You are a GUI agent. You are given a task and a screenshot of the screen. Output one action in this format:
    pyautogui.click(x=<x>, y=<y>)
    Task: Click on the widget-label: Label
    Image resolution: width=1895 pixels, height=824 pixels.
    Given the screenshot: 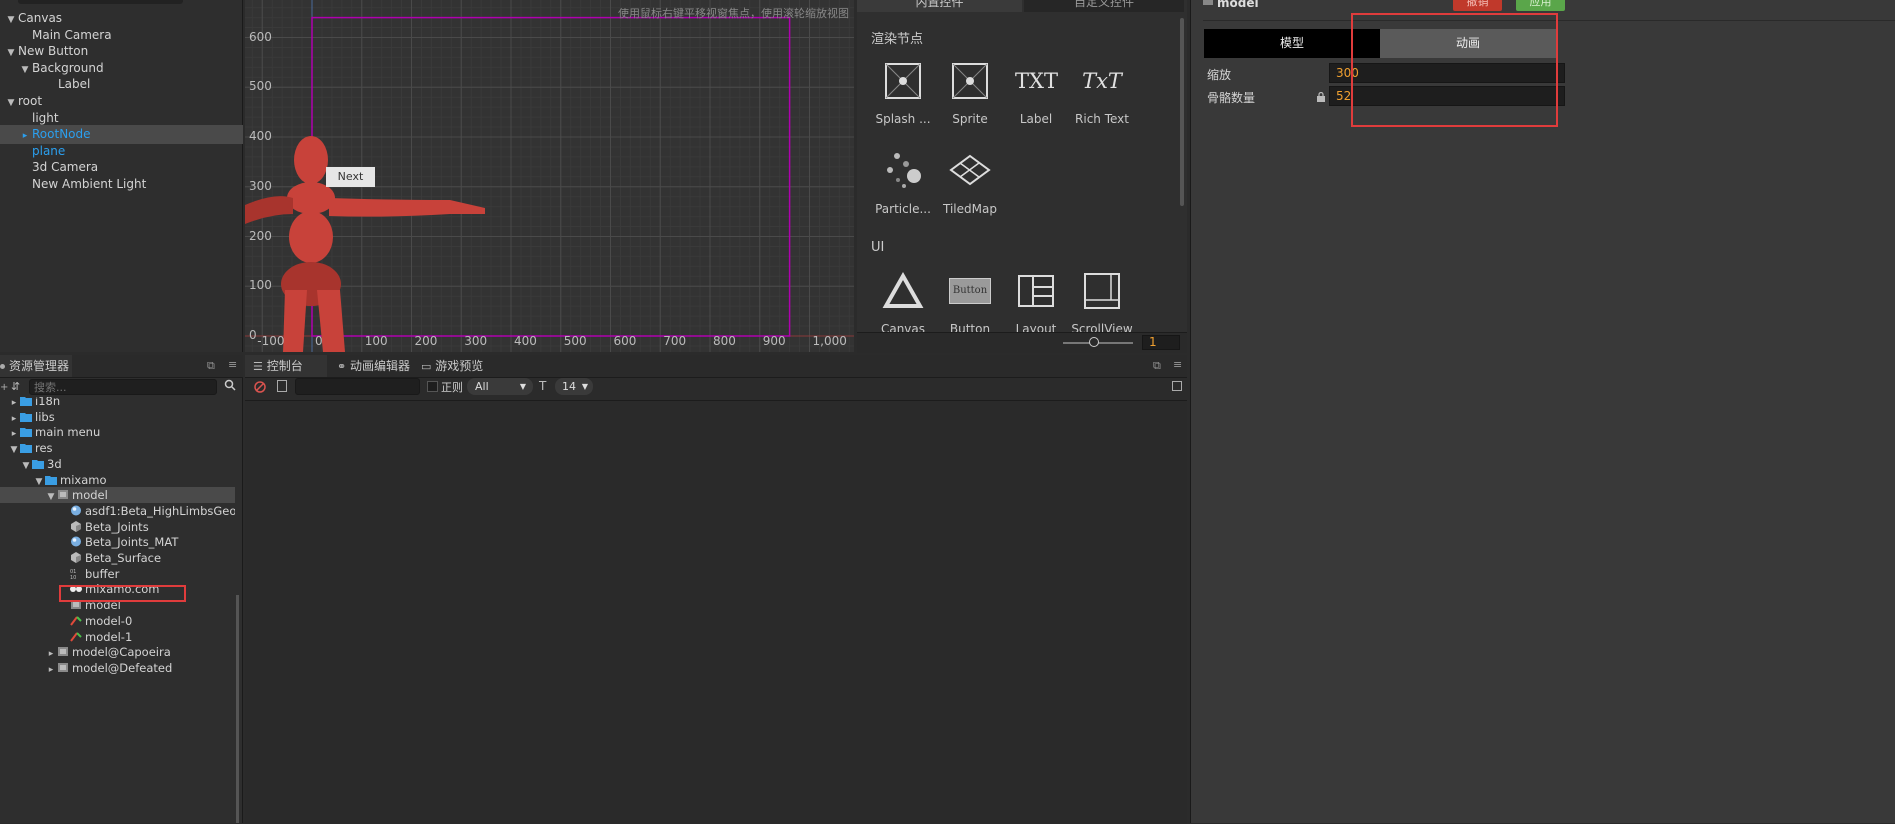 What is the action you would take?
    pyautogui.click(x=1036, y=119)
    